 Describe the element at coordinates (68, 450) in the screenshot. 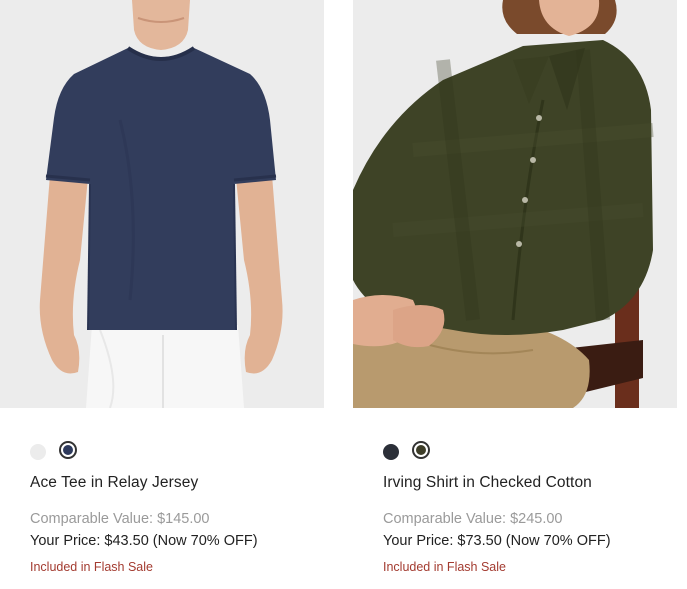

I see `swatch-navy` at that location.